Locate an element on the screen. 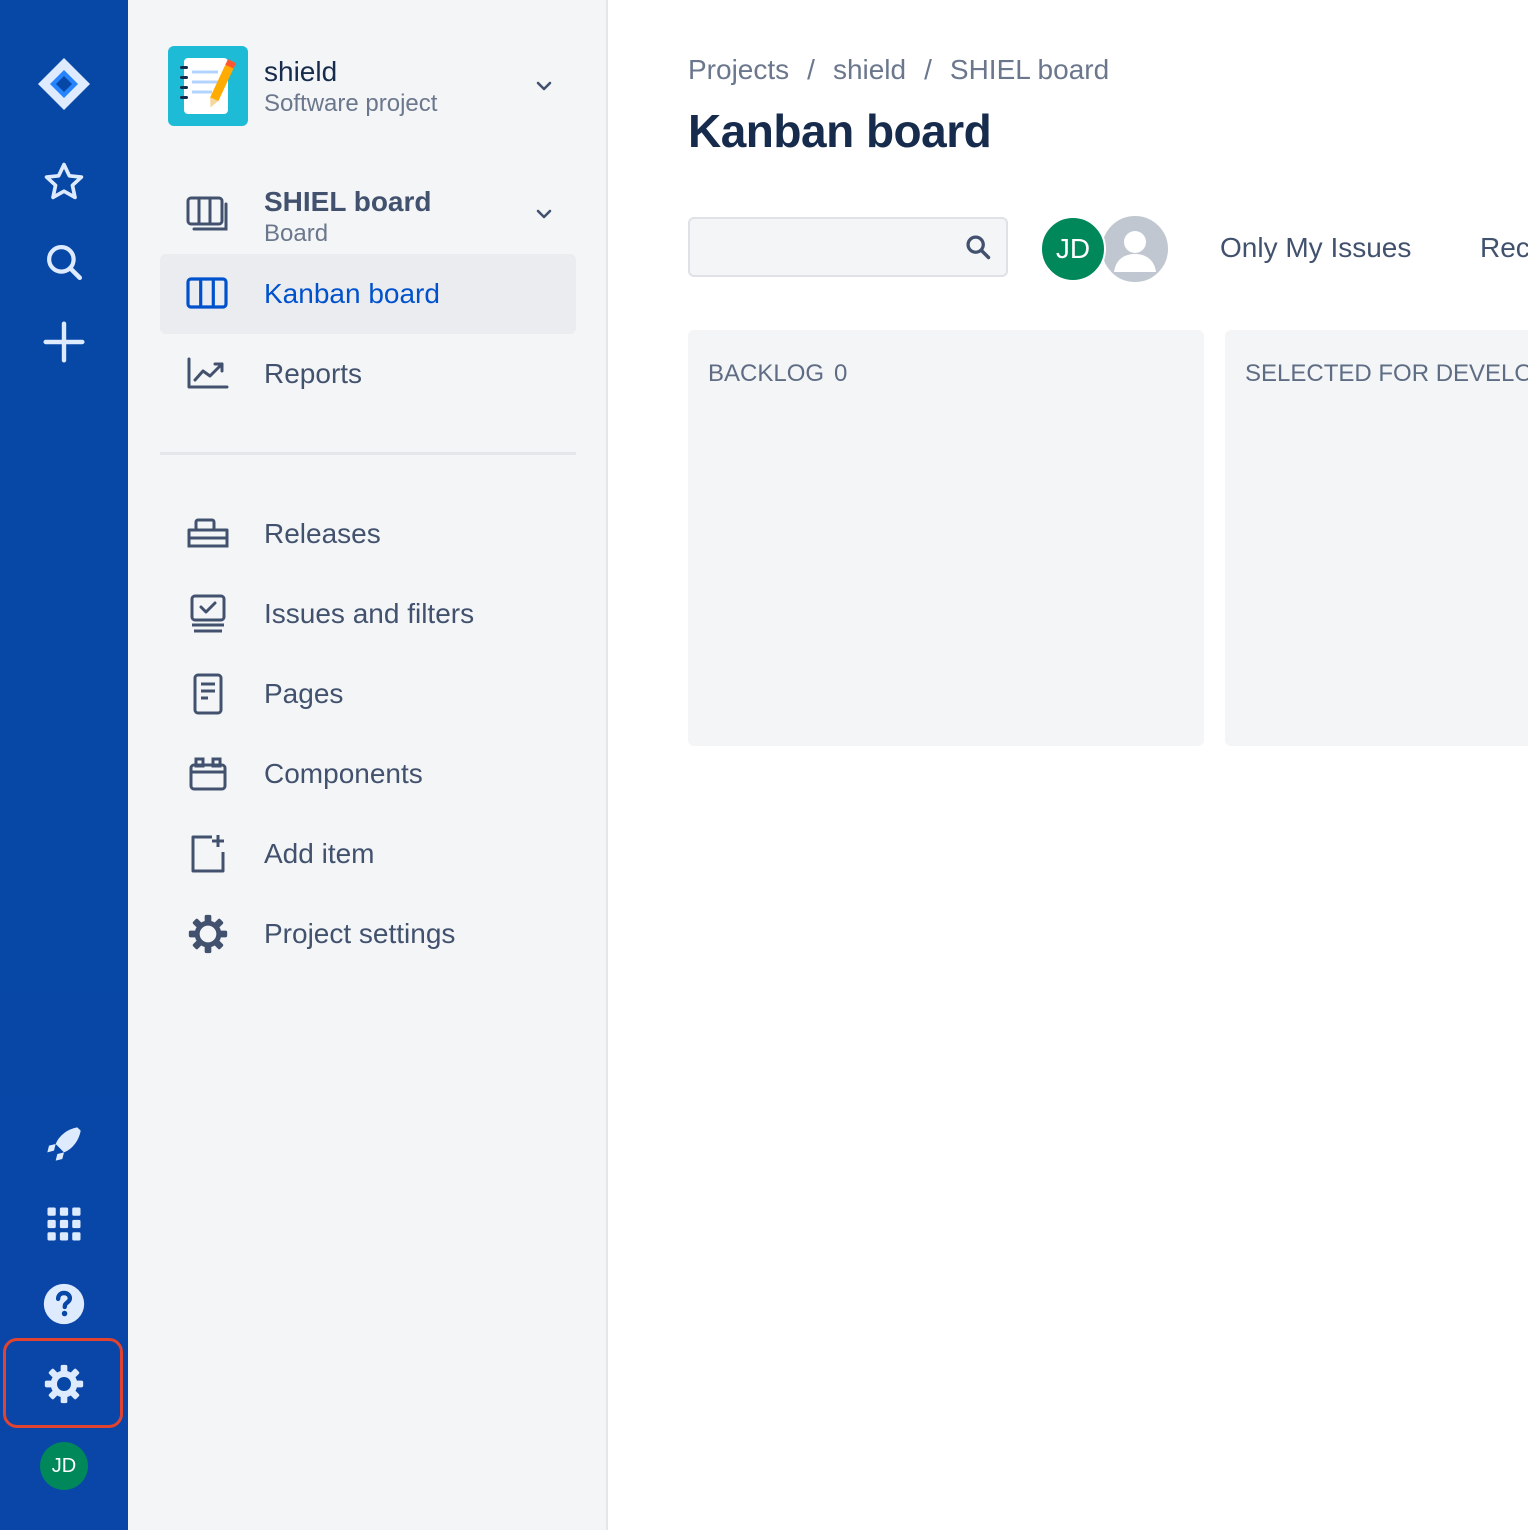 Image resolution: width=1528 pixels, height=1530 pixels. component-icon is located at coordinates (208, 774).